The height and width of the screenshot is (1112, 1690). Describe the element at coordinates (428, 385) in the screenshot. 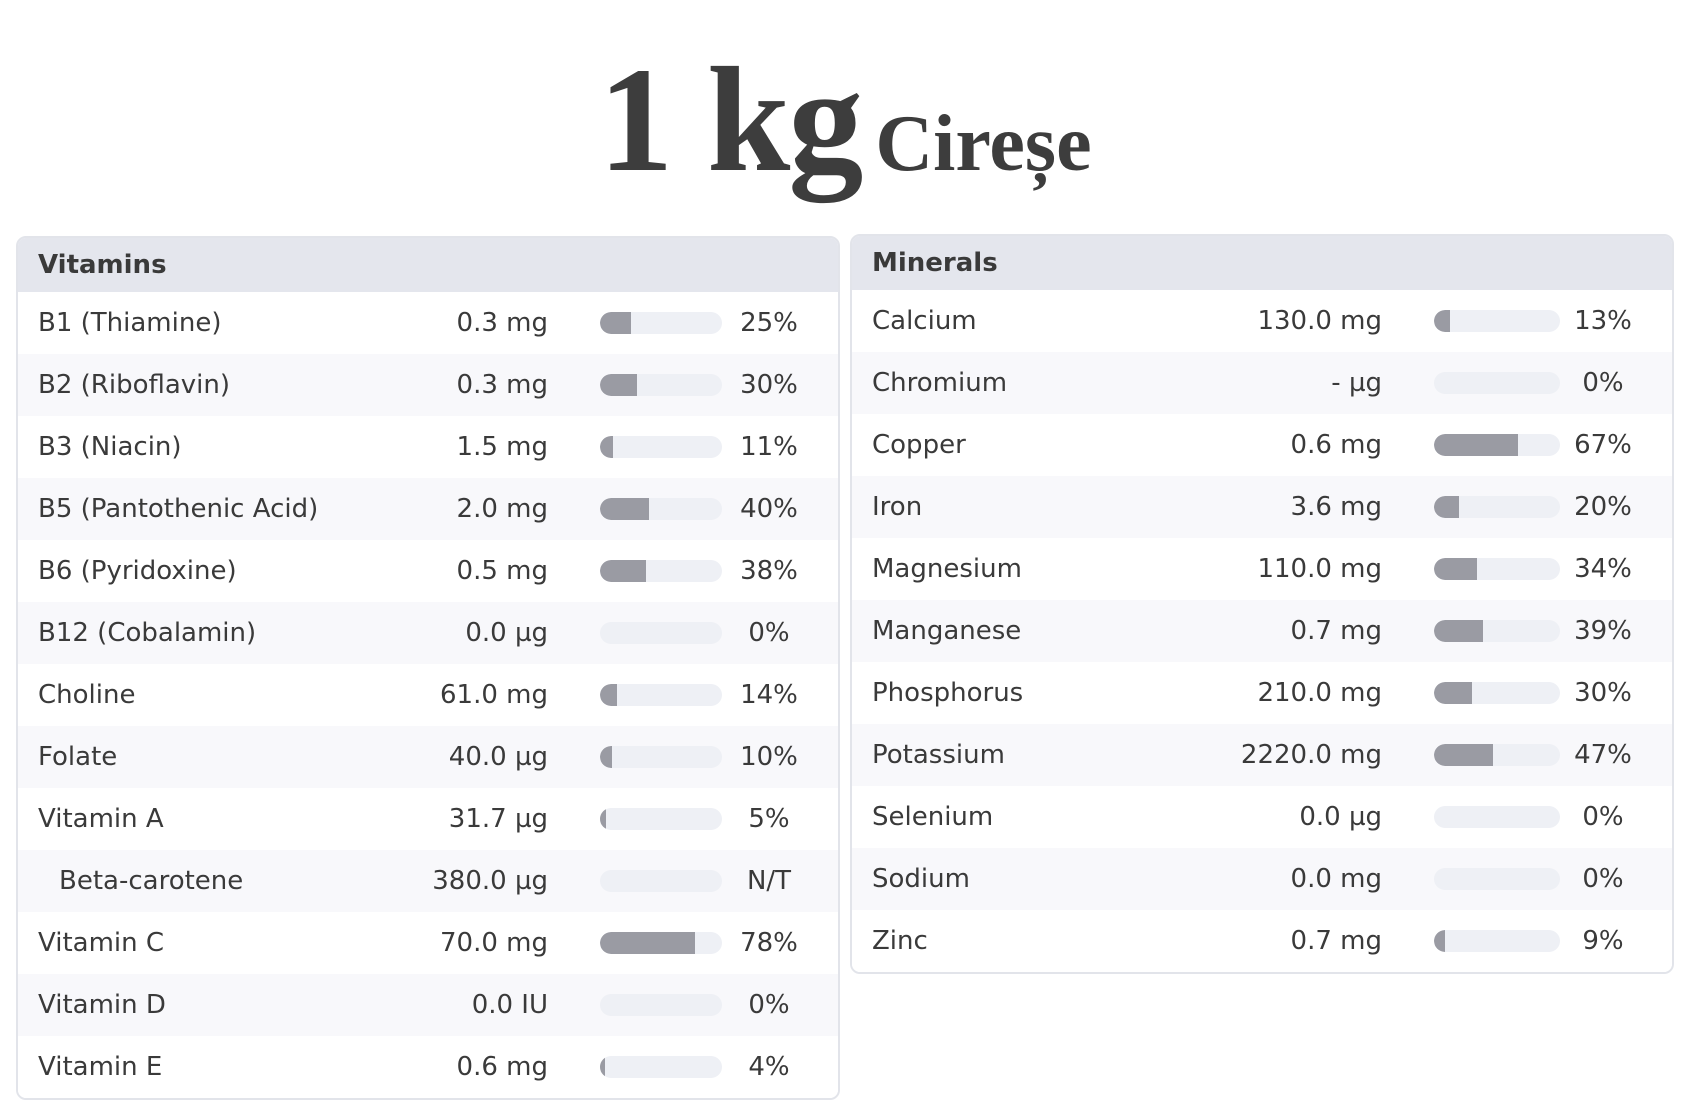

I see `table-row: B2 (Riboflavin) 0.3 mg 30%` at that location.